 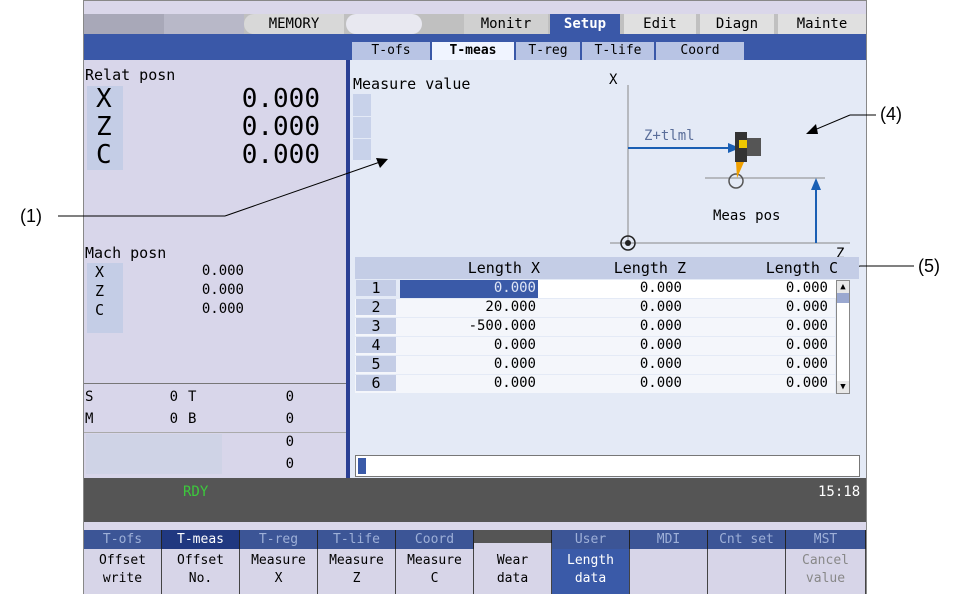 What do you see at coordinates (764, 345) in the screenshot?
I see `cell-4-c: 0.000` at bounding box center [764, 345].